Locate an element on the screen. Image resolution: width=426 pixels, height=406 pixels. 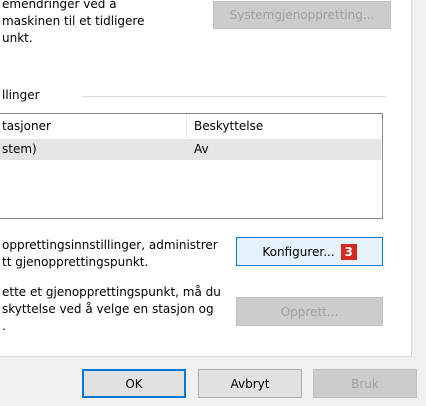
create-desc-line-1: ette et gjenopprettingspunkt, må du is located at coordinates (111, 292).